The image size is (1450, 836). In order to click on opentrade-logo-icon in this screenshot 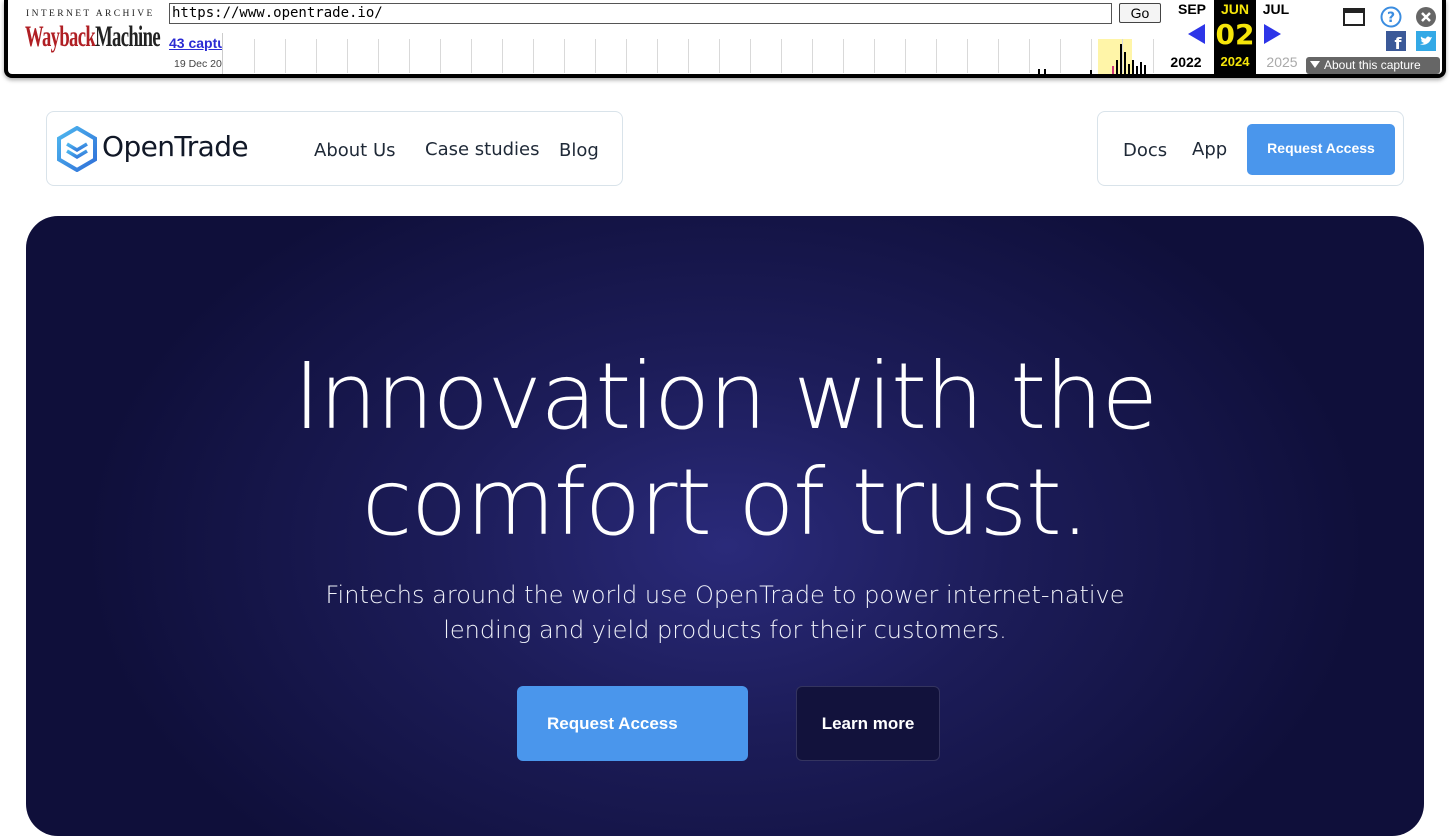, I will do `click(77, 151)`.